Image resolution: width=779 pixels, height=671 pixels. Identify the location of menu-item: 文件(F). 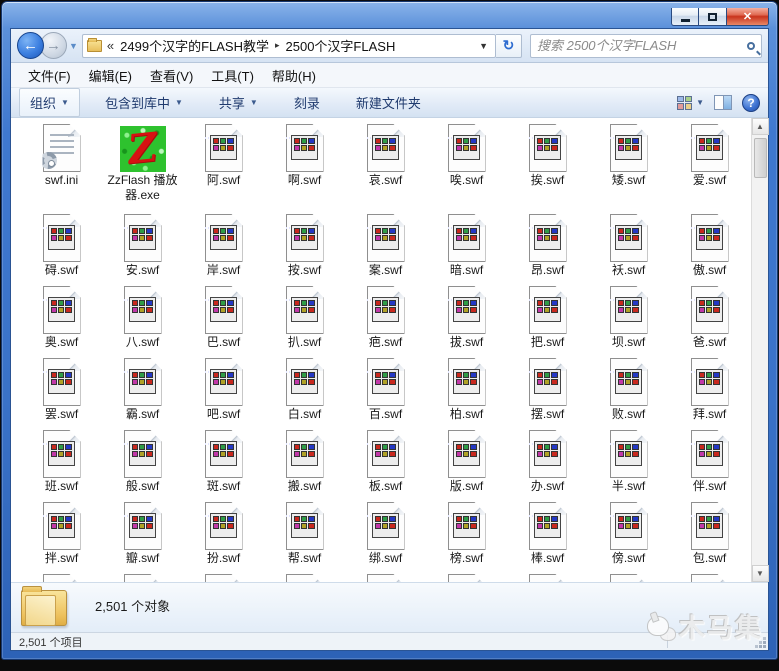
(49, 75).